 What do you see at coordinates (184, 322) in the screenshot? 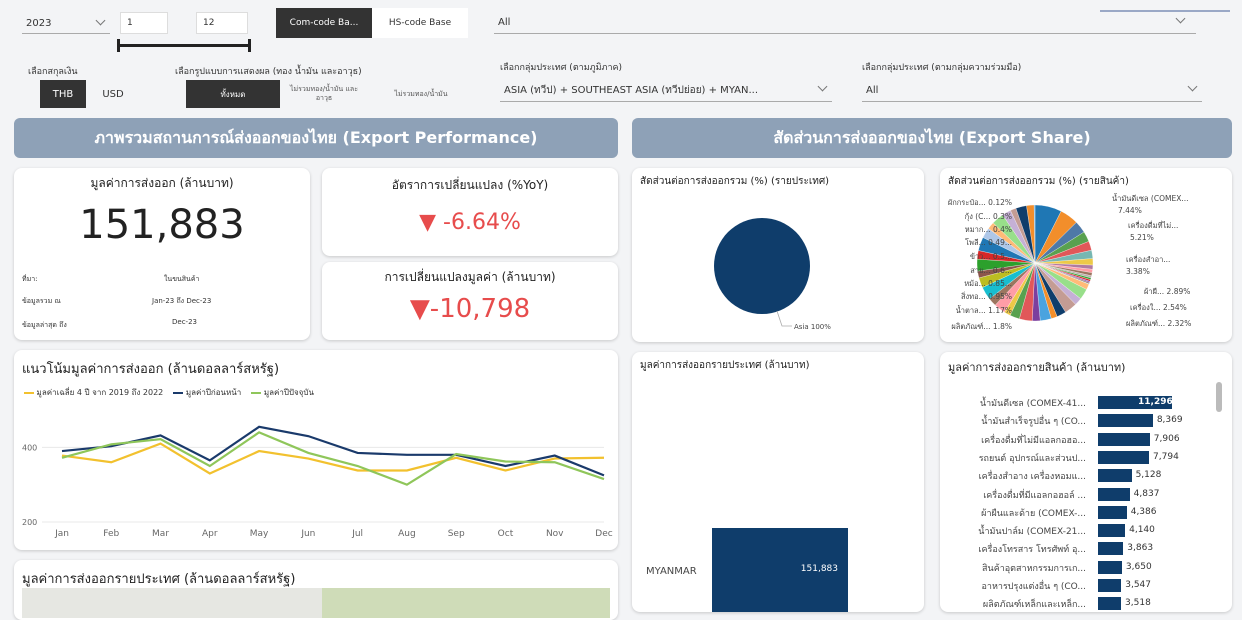
I see `latest-value: Dec-23` at bounding box center [184, 322].